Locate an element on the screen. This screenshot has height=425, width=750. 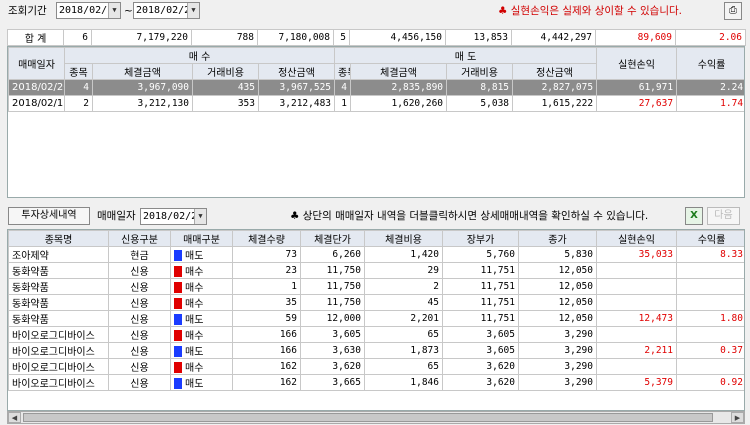
table-row: 동화약품 신용 매수 1 11,750 2 11,751 12,050 is located at coordinates (376, 286).